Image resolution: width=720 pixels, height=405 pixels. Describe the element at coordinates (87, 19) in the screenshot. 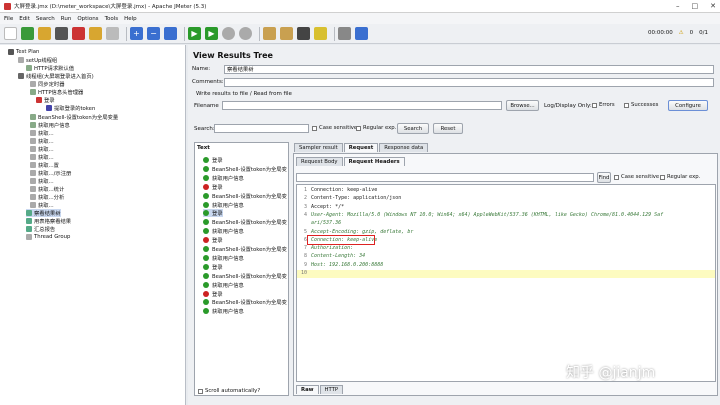

I see `menu-item-options: Options` at that location.